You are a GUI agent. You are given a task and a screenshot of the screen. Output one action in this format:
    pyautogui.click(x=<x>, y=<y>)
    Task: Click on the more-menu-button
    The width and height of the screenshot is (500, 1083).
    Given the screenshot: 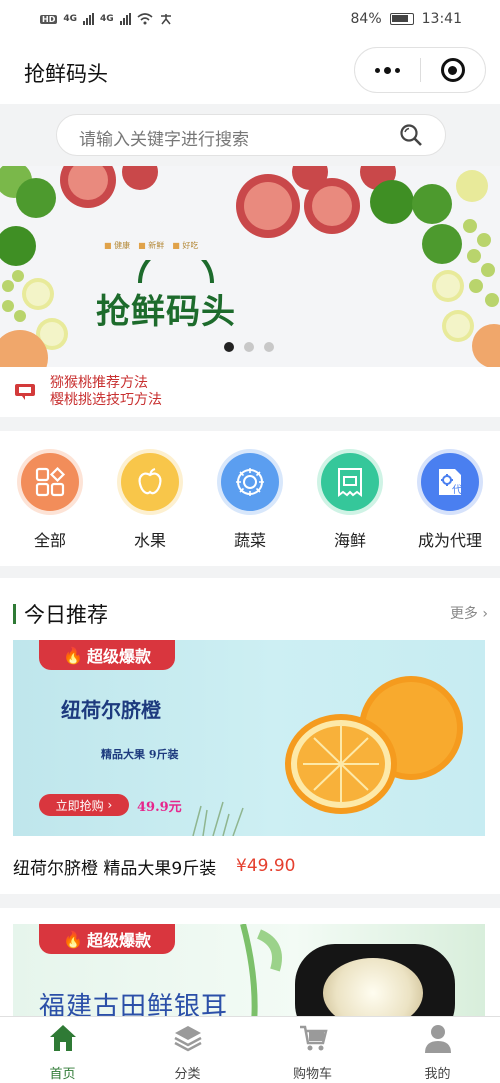 What is the action you would take?
    pyautogui.click(x=387, y=70)
    